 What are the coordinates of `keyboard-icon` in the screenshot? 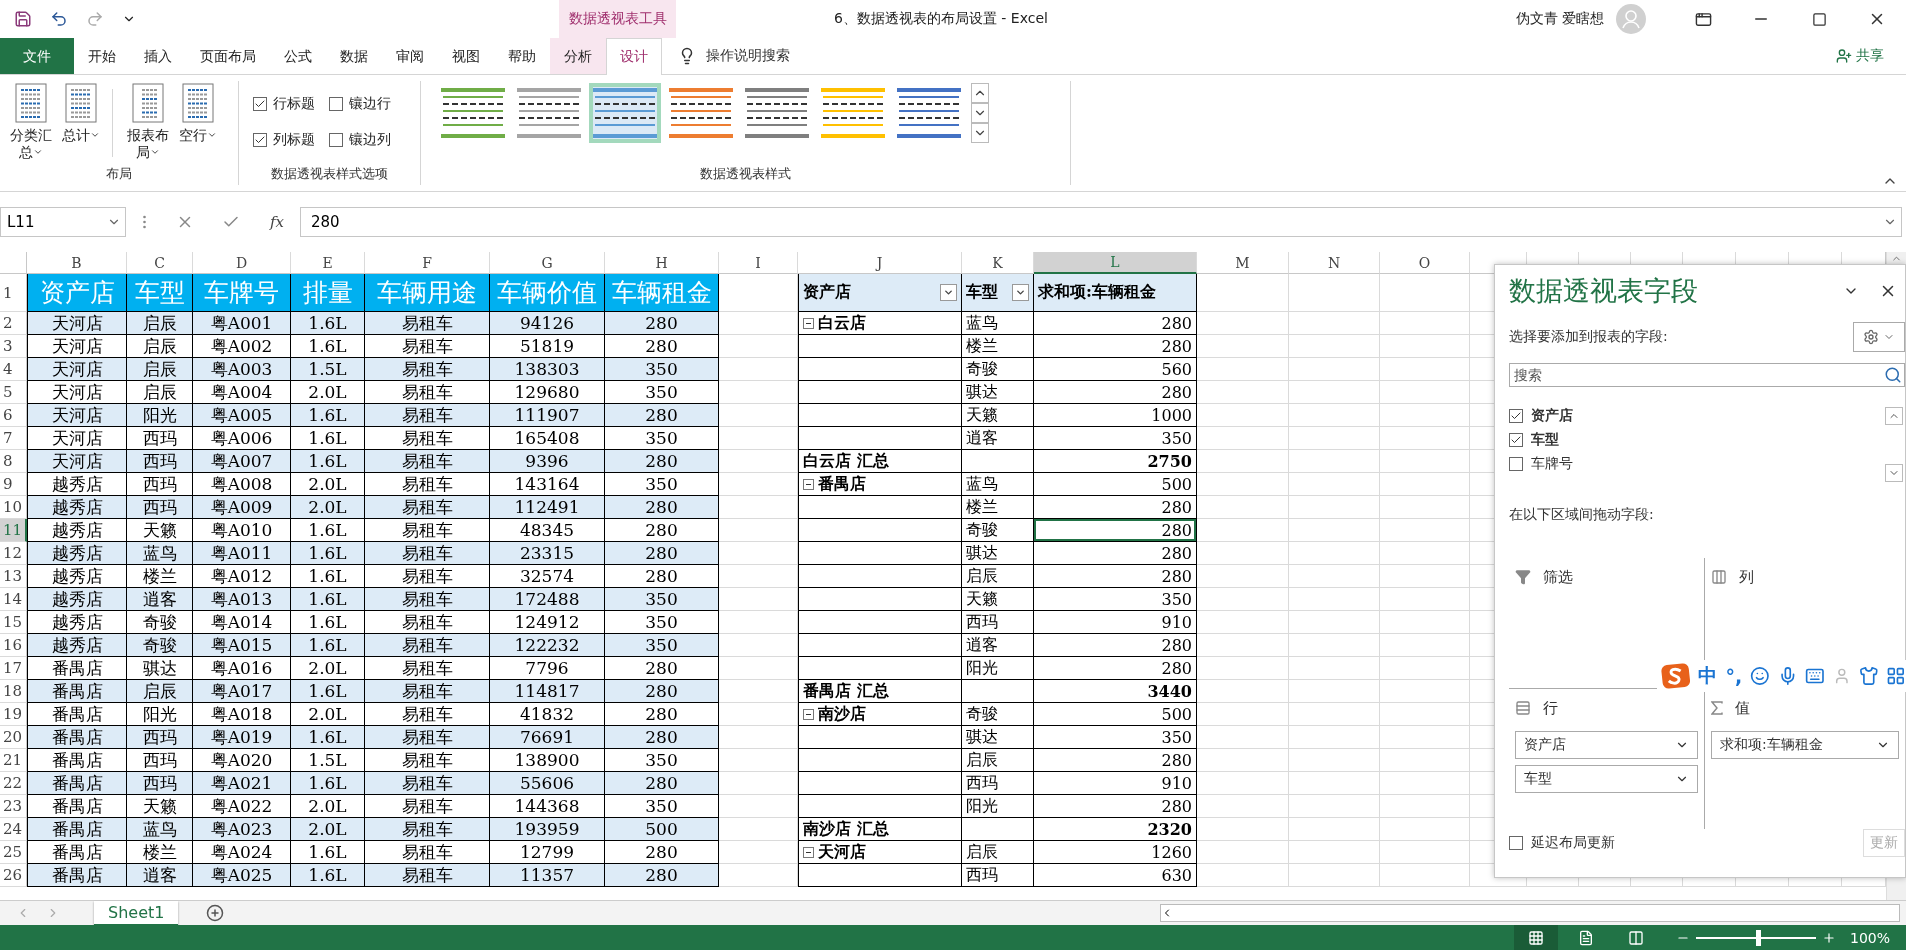 It's located at (1815, 676).